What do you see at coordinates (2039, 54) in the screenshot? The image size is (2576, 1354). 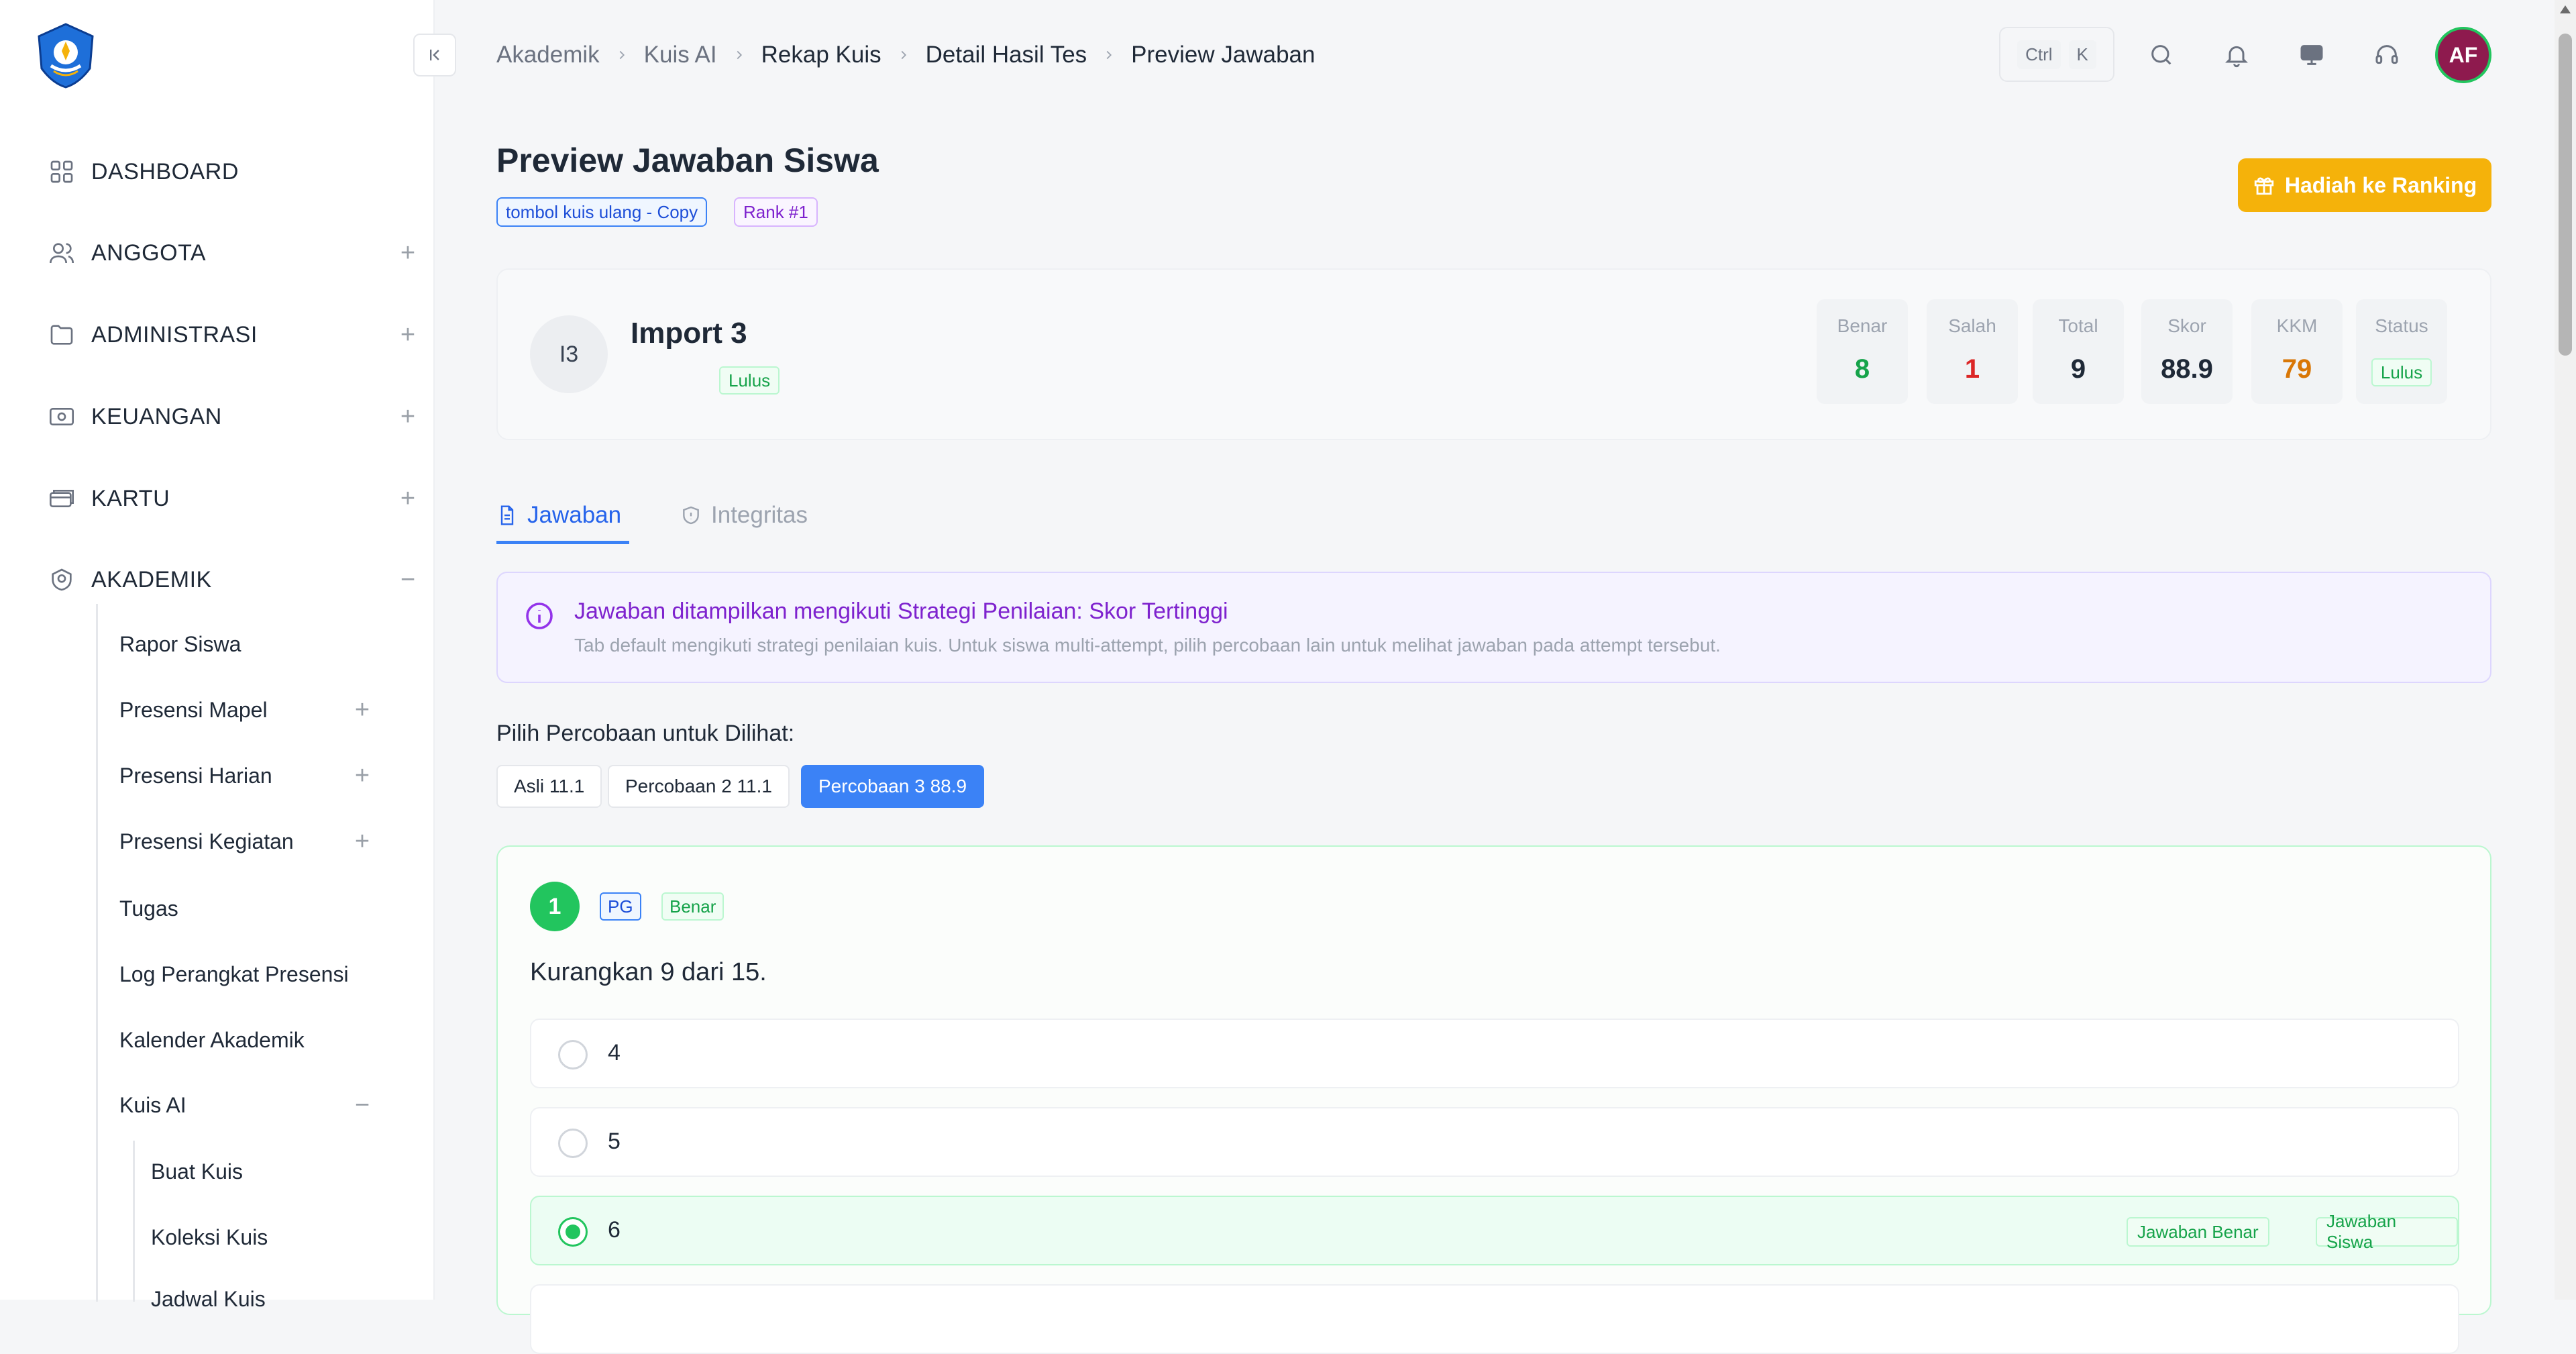 I see `kbd-ctrl: Ctrl` at bounding box center [2039, 54].